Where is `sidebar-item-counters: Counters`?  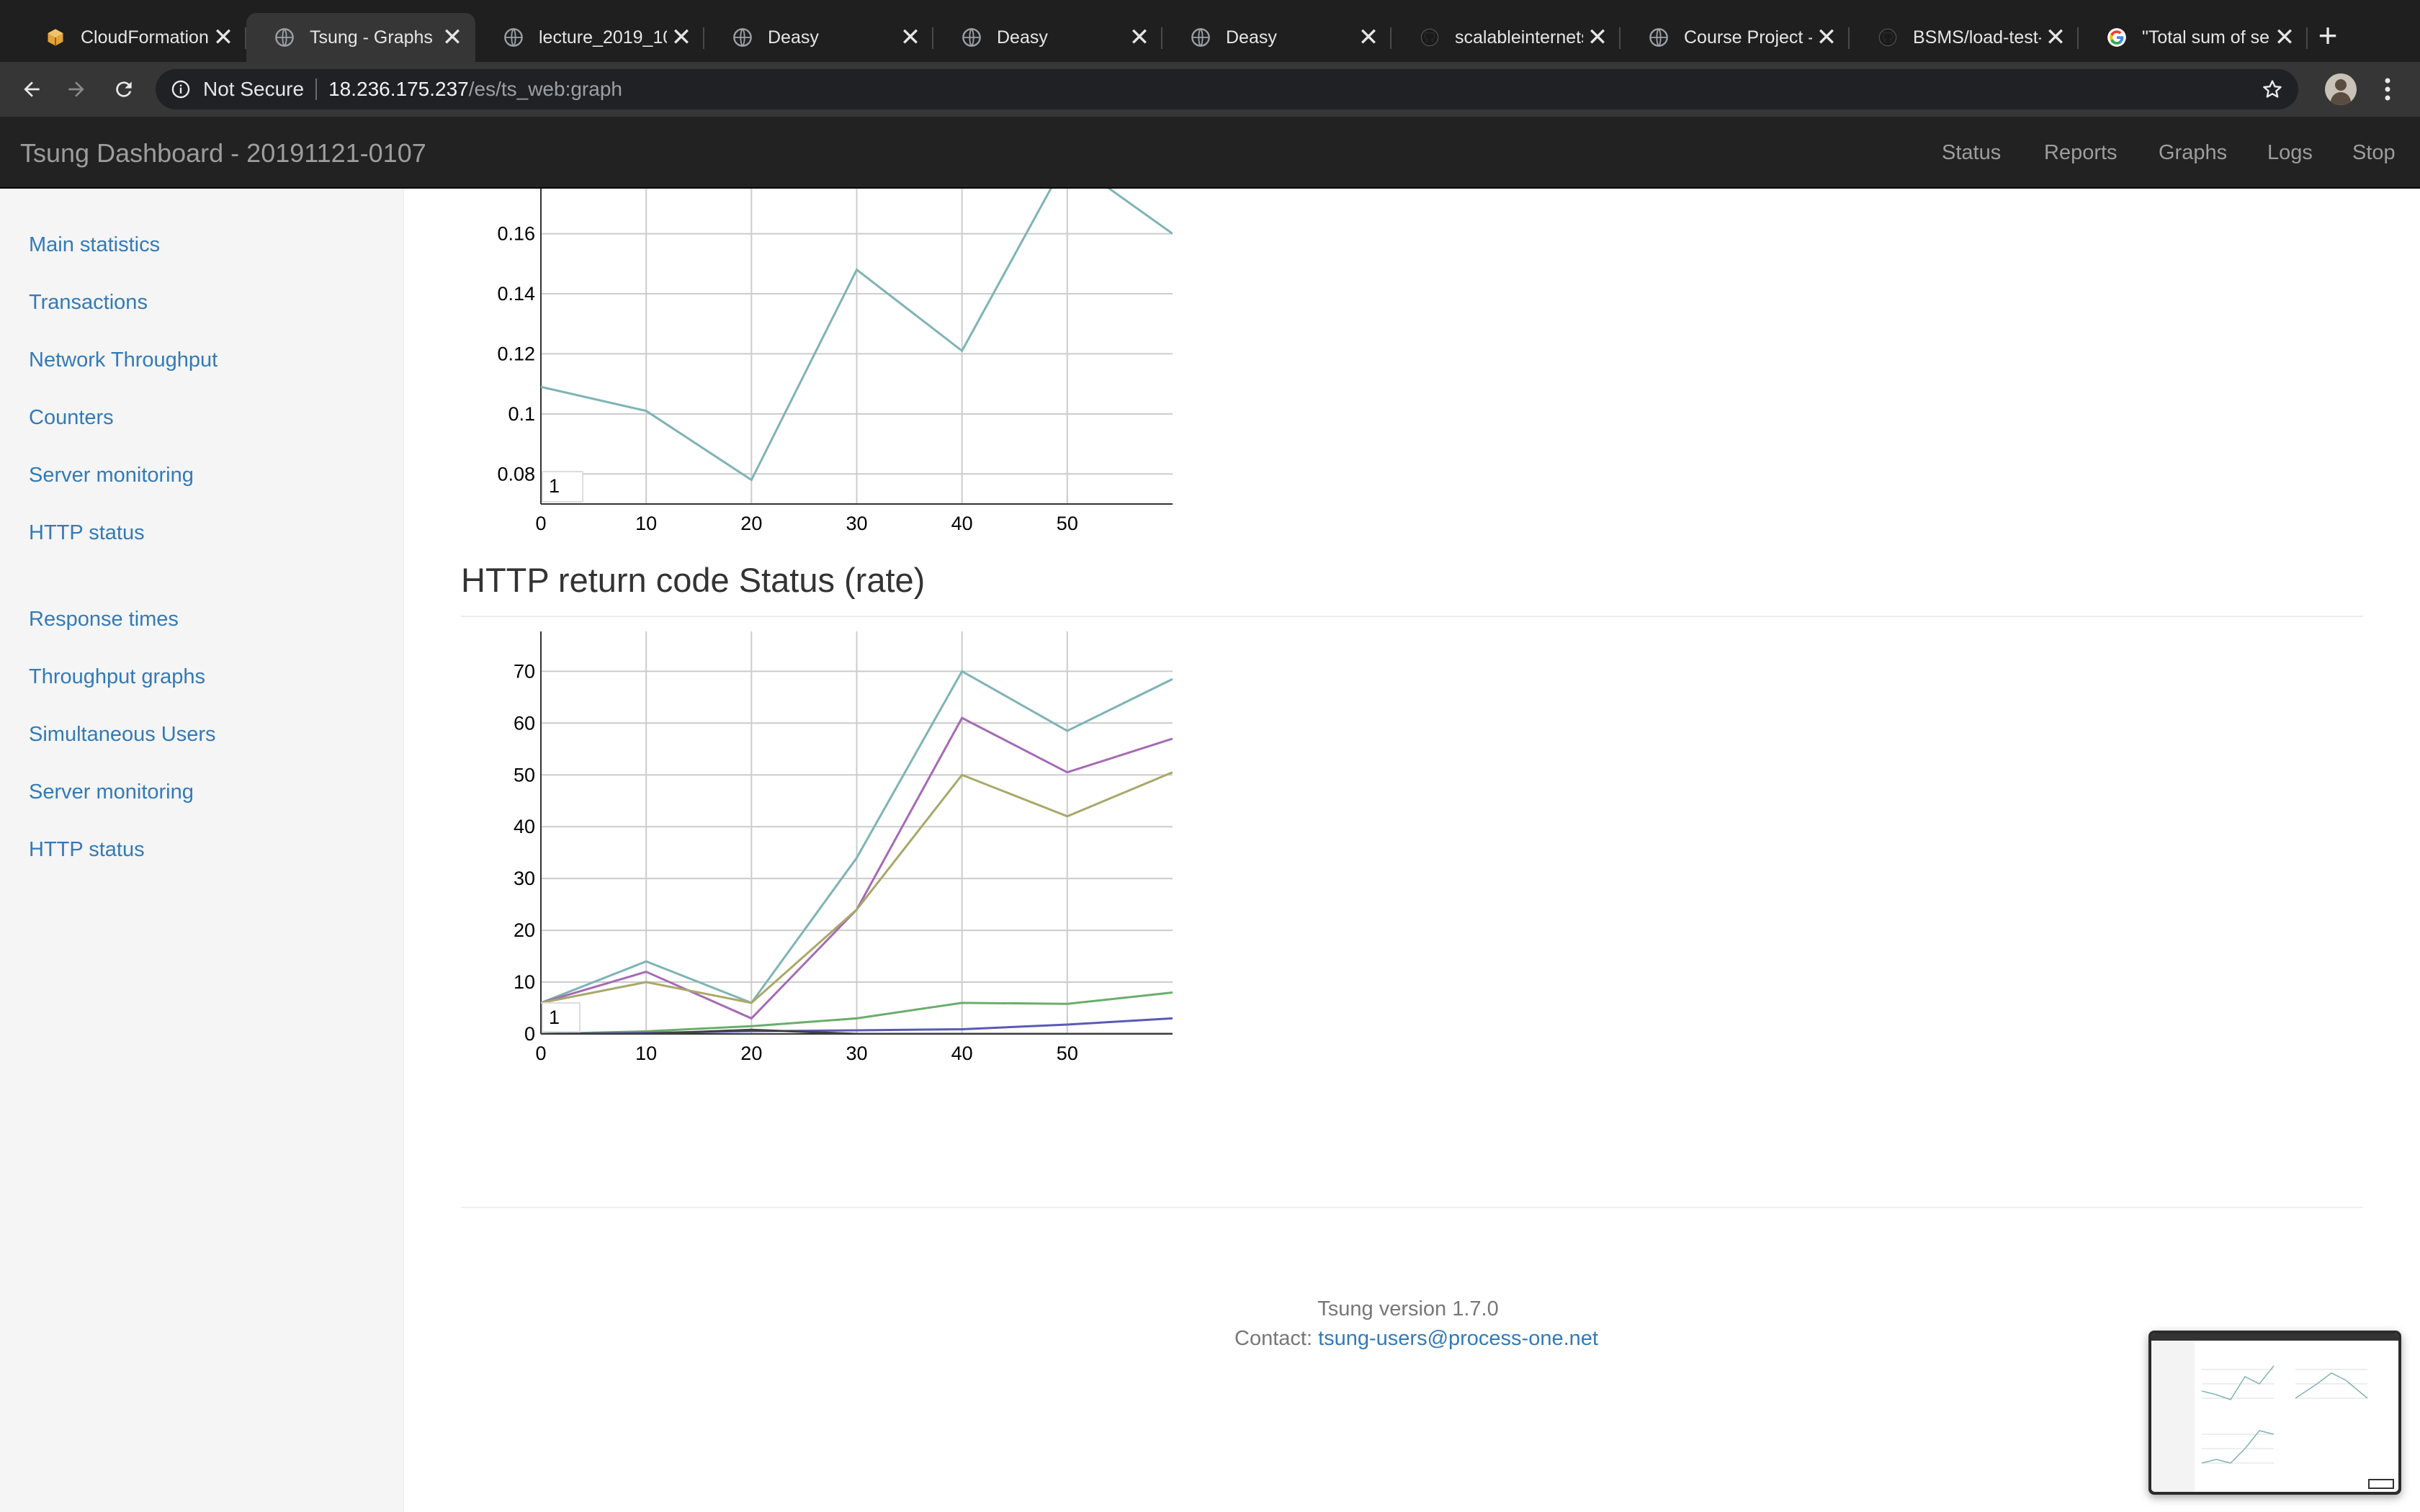
sidebar-item-counters: Counters is located at coordinates (71, 418).